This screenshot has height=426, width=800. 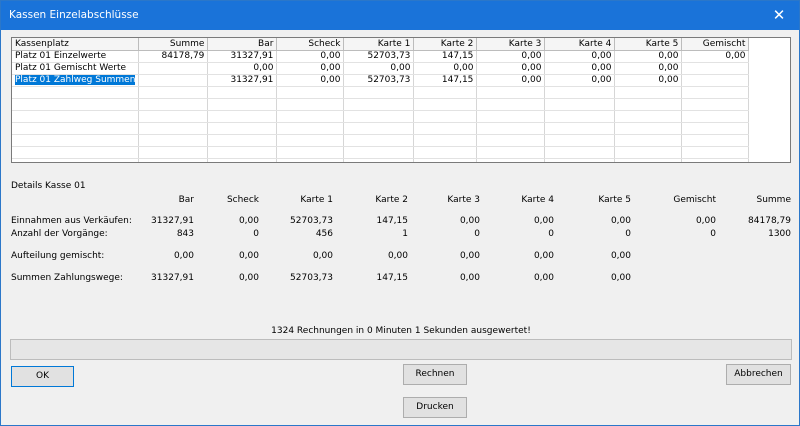 What do you see at coordinates (435, 407) in the screenshot?
I see `drucken-button: Drucken` at bounding box center [435, 407].